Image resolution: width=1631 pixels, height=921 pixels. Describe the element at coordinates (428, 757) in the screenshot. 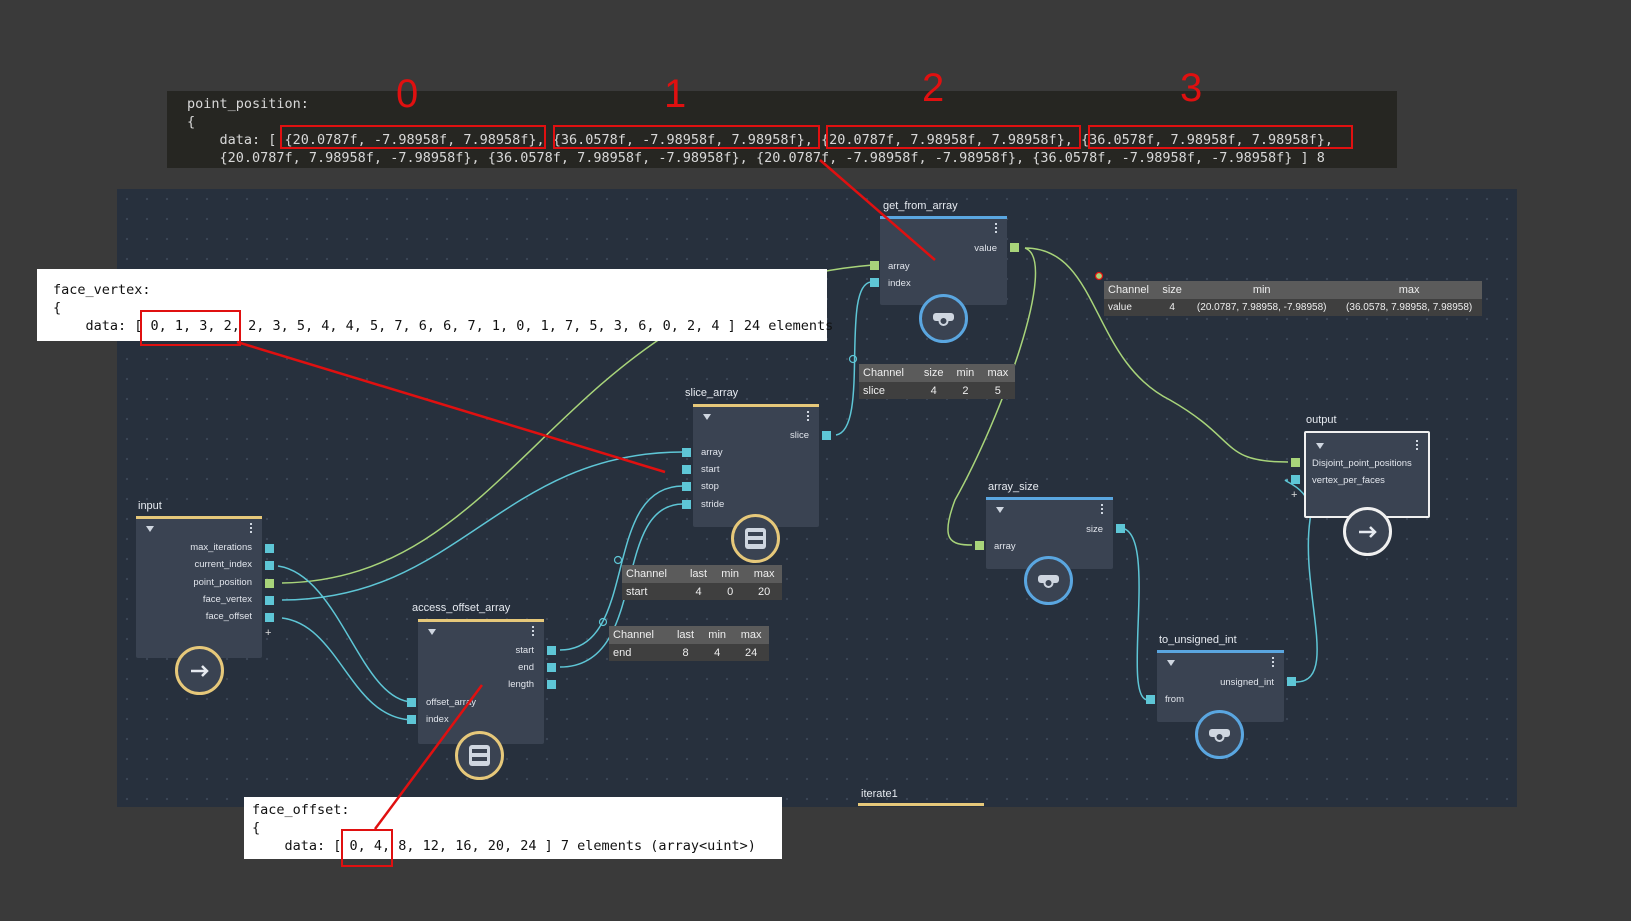

I see `annotation-line-face-offset` at that location.